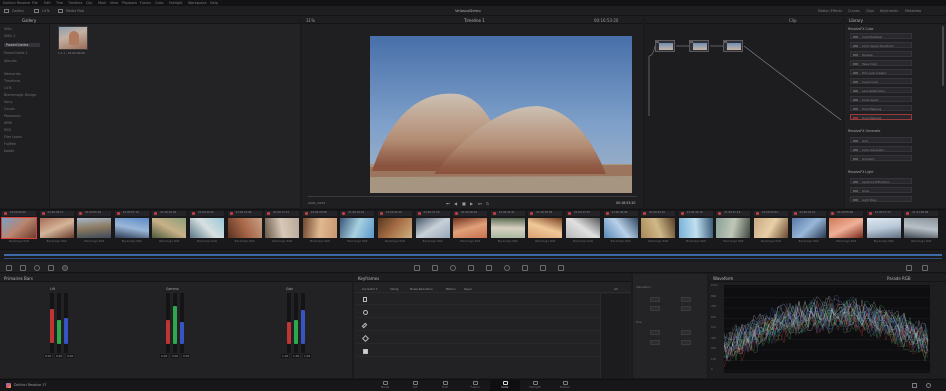 This screenshot has width=946, height=391. Describe the element at coordinates (928, 385) in the screenshot. I see `settings-icon` at that location.